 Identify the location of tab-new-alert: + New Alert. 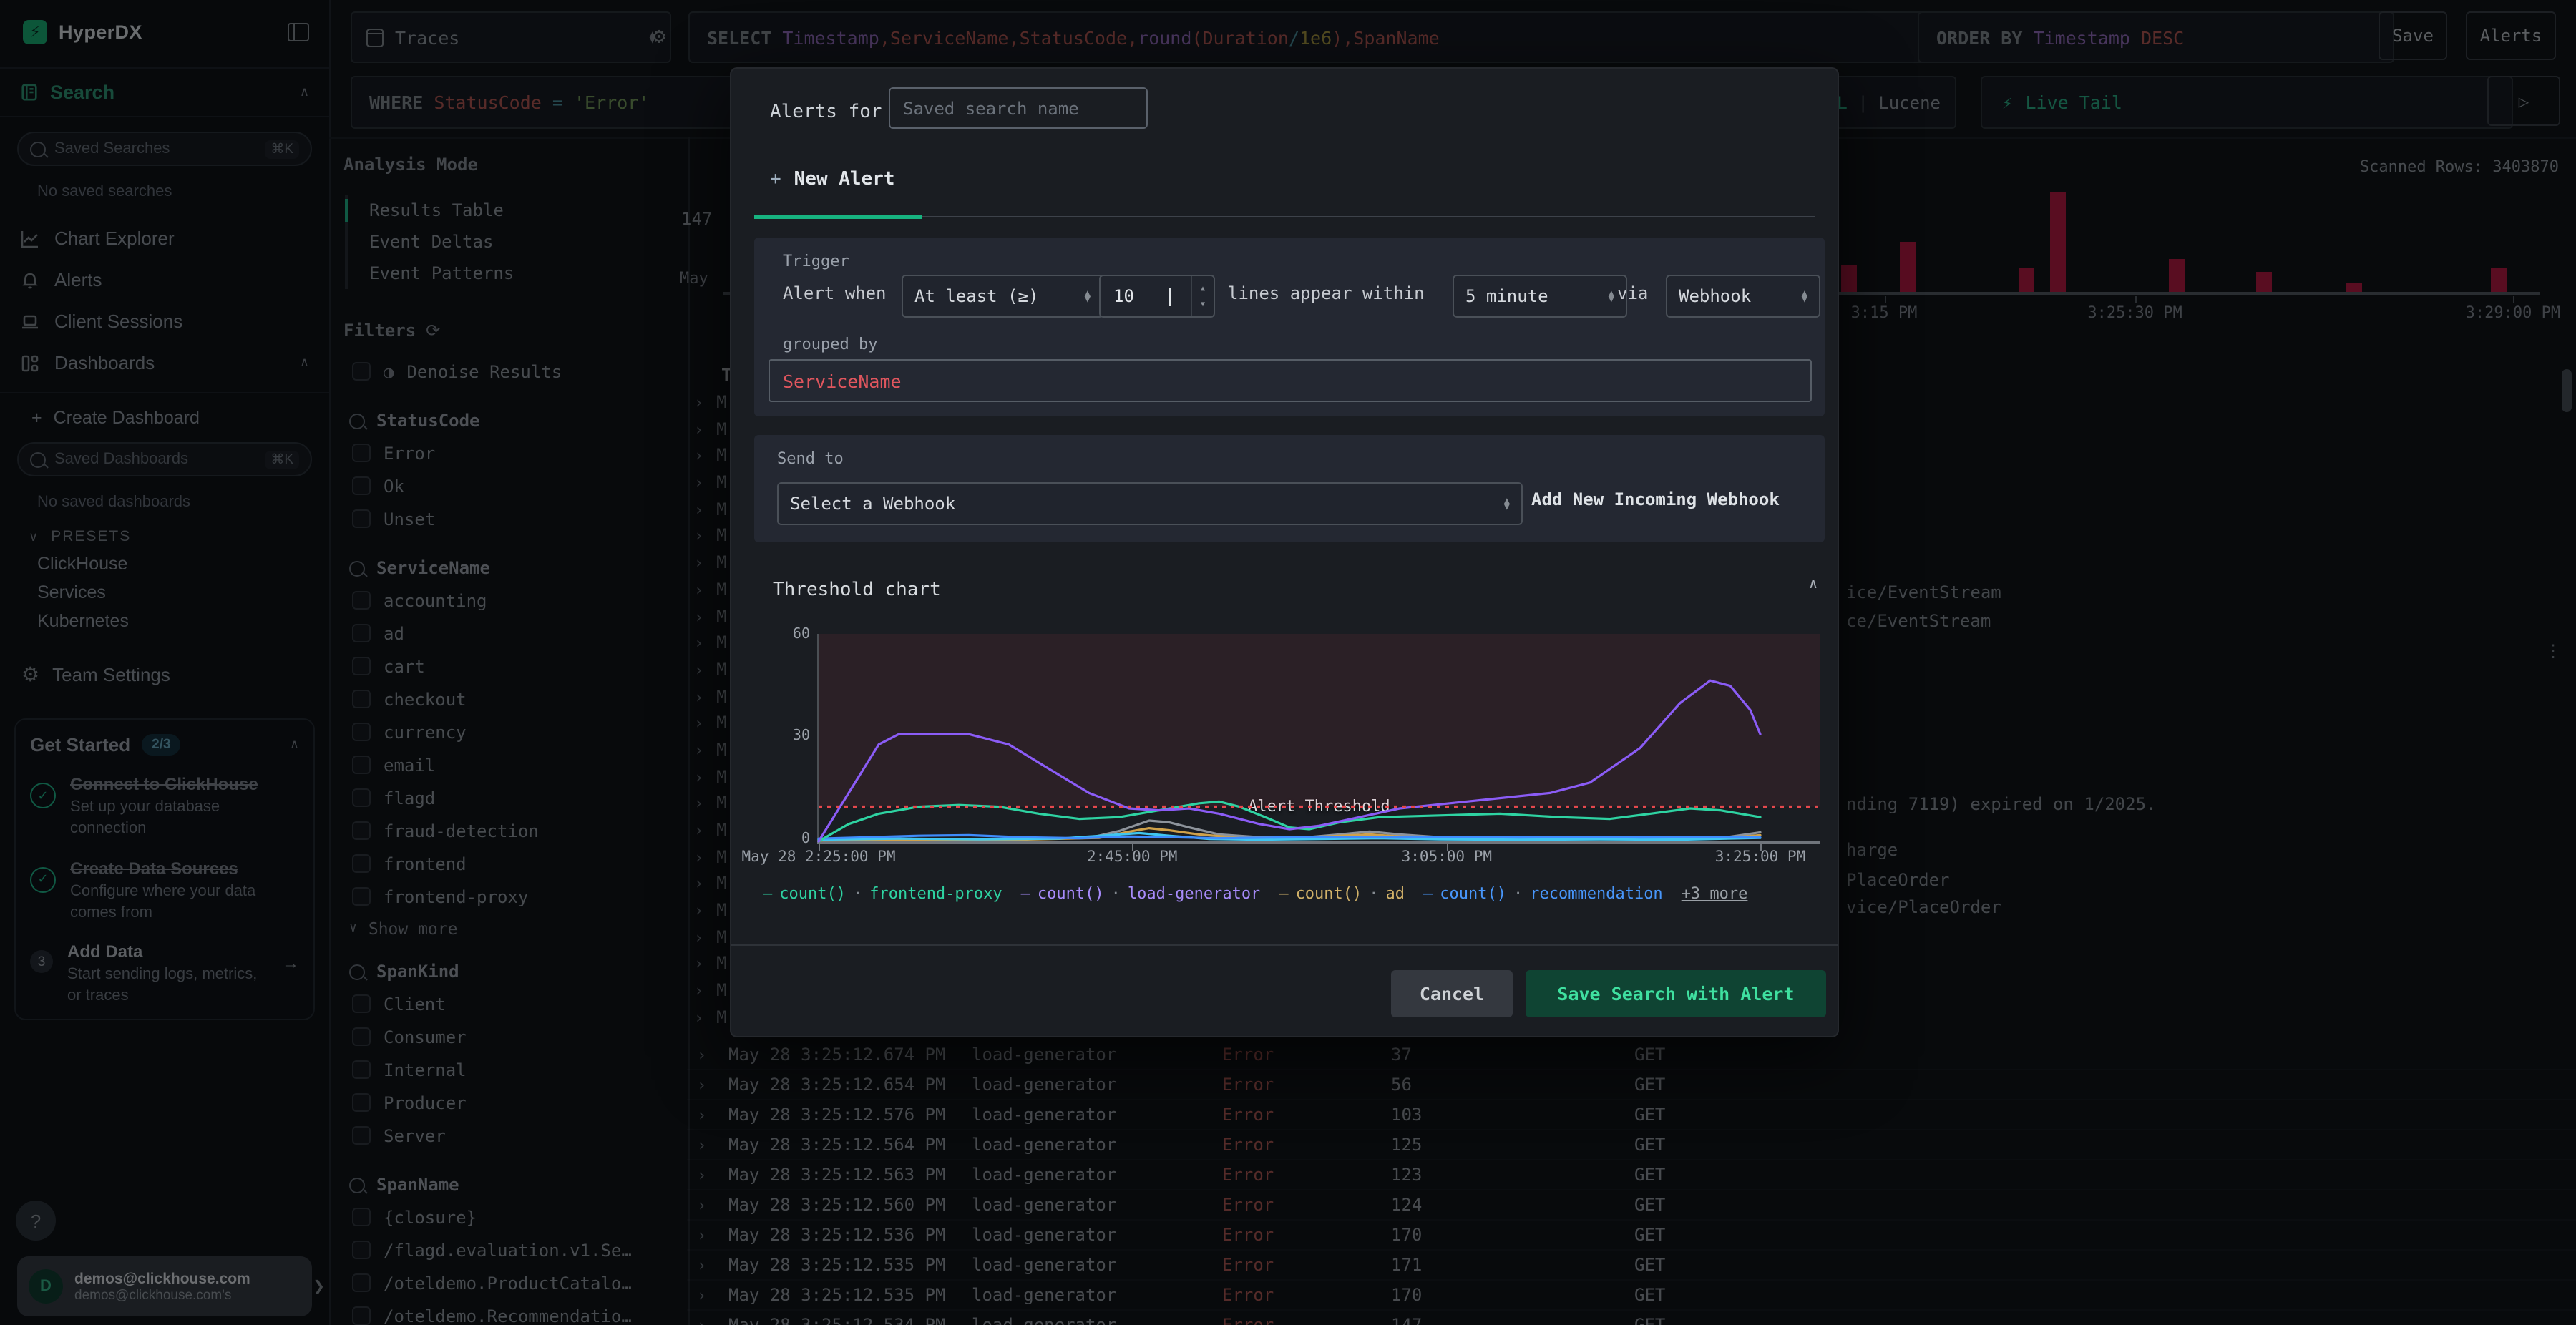
(832, 179).